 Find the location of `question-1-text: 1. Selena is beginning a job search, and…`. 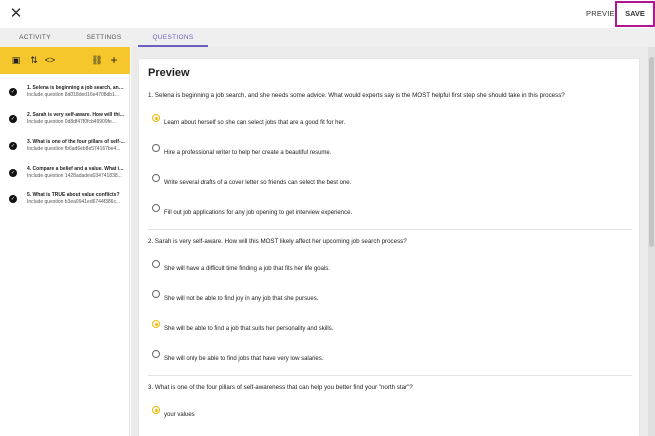

question-1-text: 1. Selena is beginning a job search, and… is located at coordinates (356, 95).